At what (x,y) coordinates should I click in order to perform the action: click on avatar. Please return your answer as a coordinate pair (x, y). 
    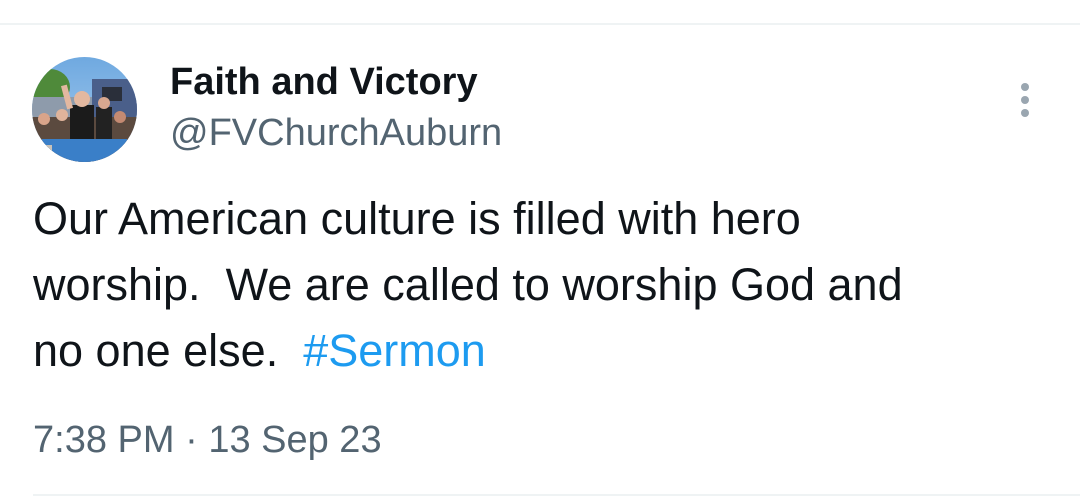
    Looking at the image, I should click on (84, 109).